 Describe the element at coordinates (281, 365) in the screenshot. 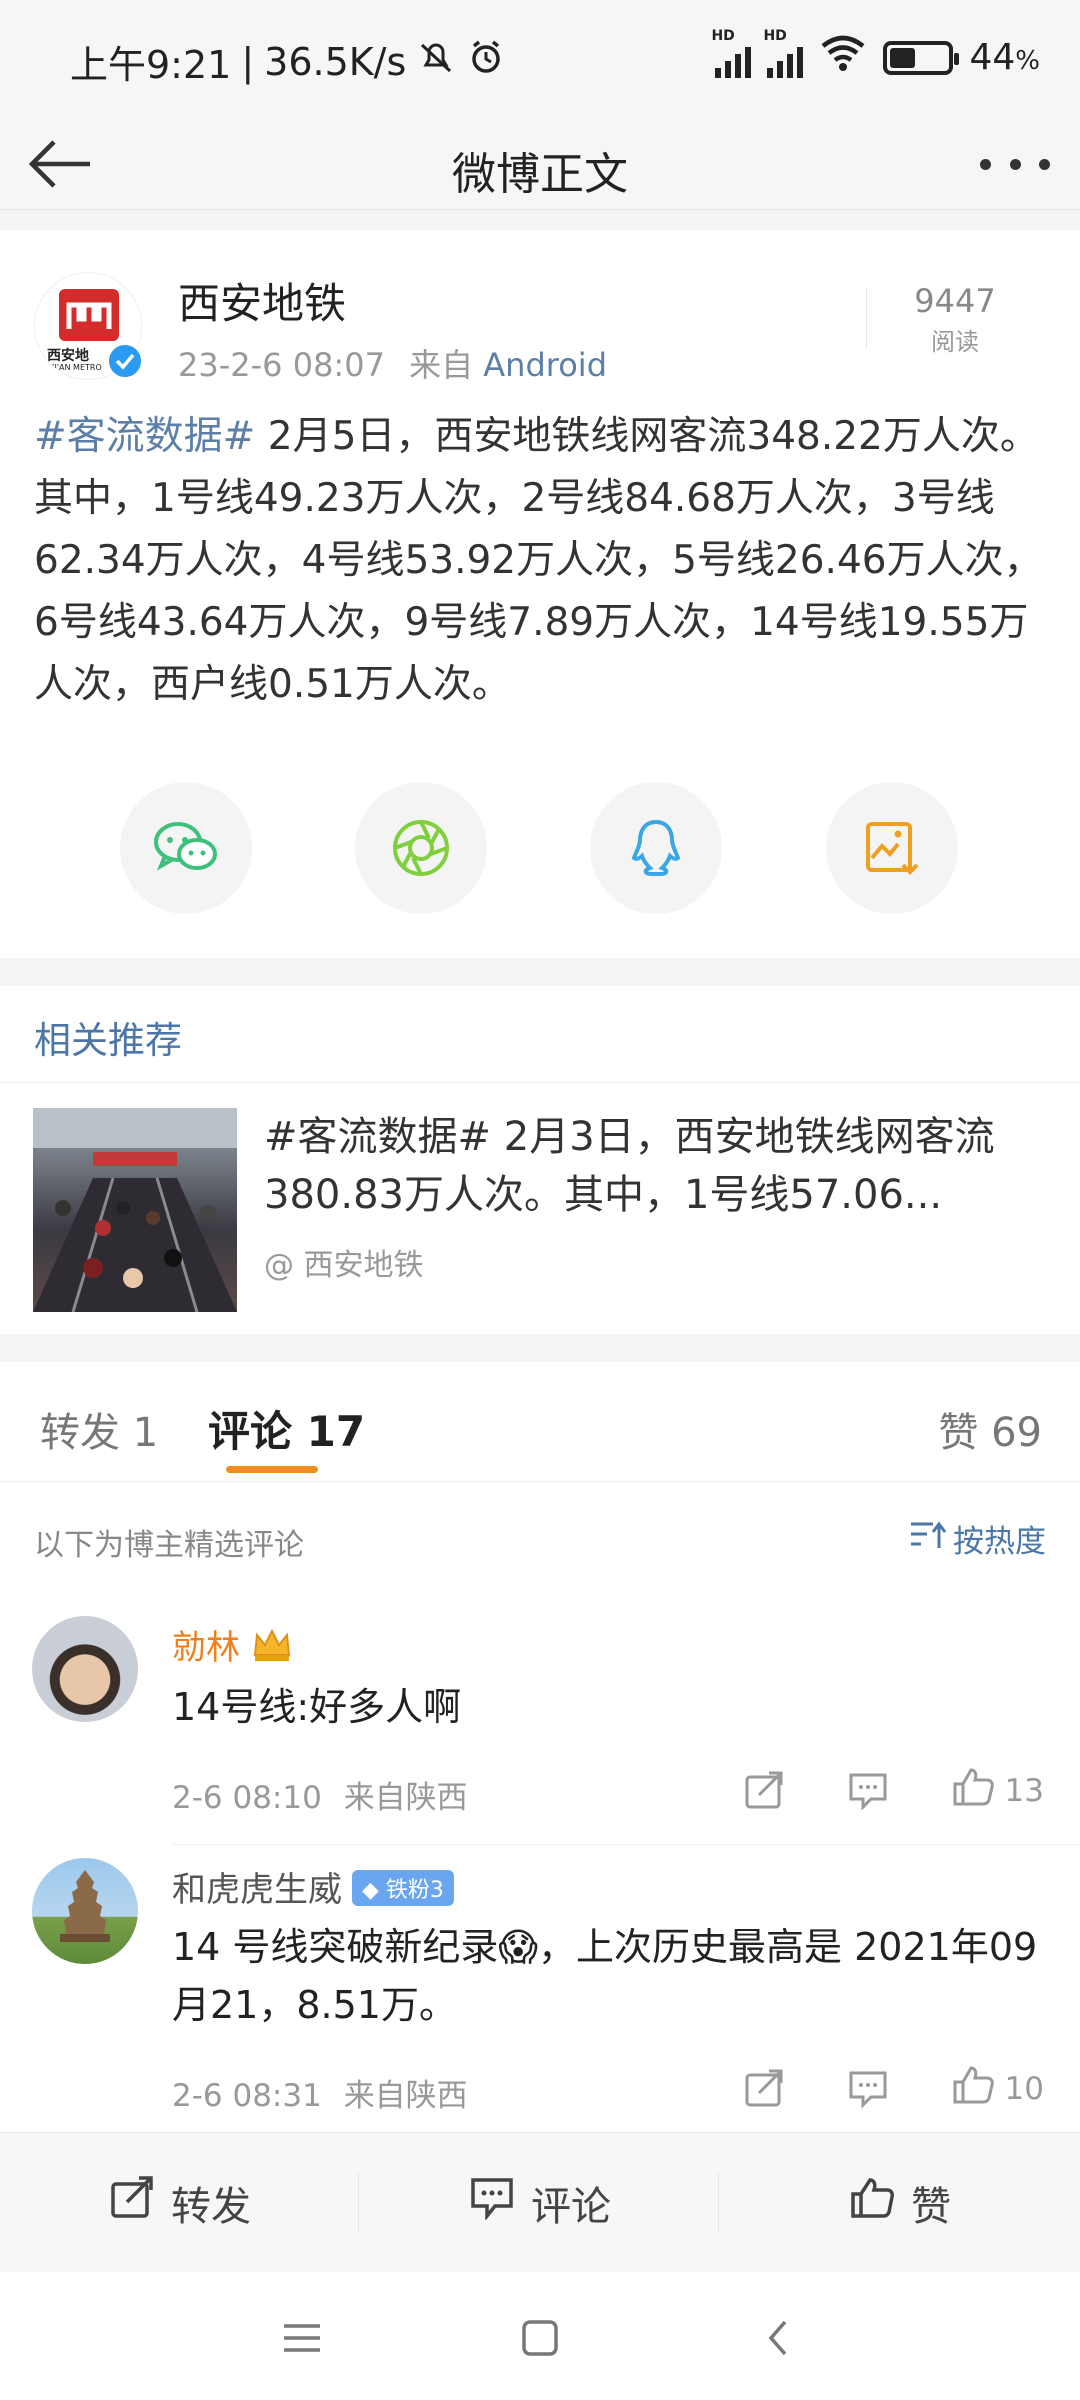

I see `post-time: 23-2-6 08:07` at that location.